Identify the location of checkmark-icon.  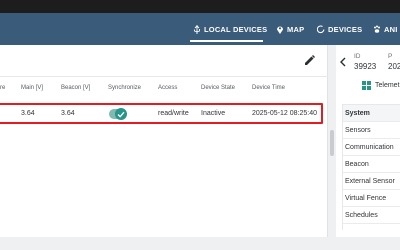
(121, 114).